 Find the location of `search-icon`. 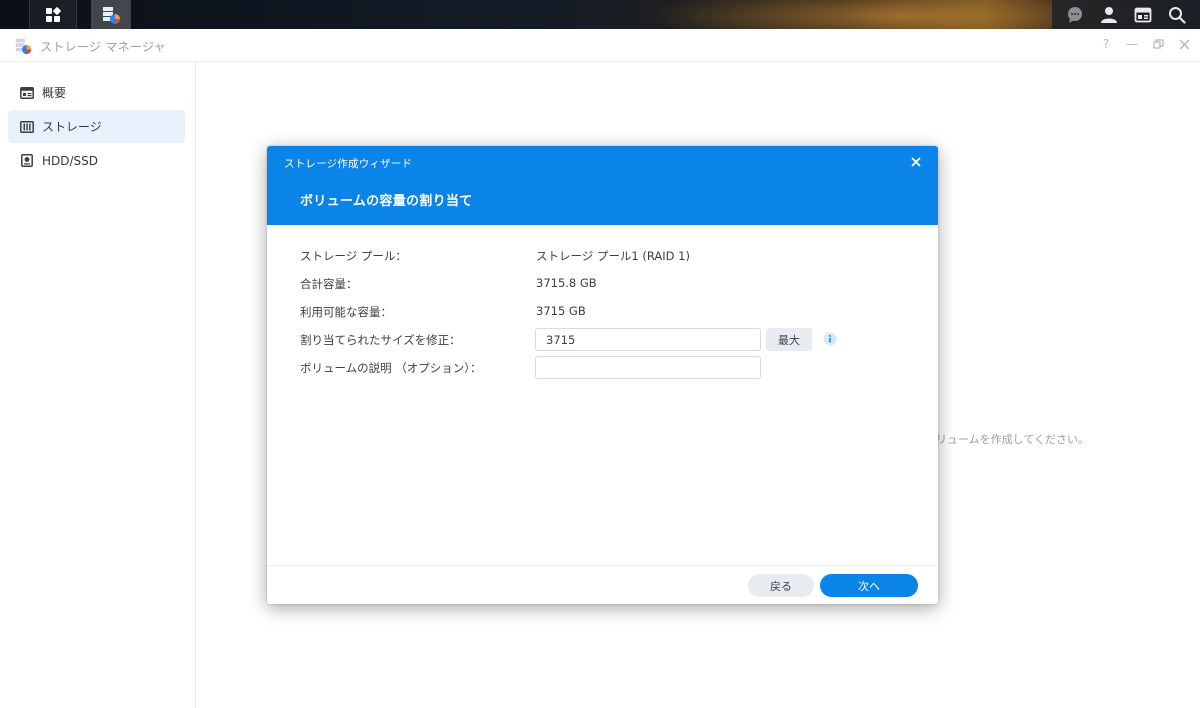

search-icon is located at coordinates (1177, 14).